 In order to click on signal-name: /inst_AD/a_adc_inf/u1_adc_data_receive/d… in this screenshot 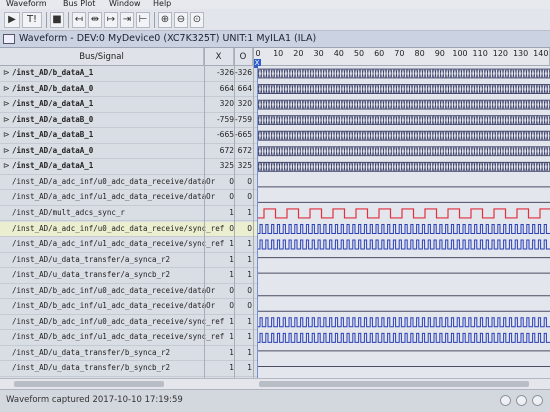, I will do `click(114, 197)`.